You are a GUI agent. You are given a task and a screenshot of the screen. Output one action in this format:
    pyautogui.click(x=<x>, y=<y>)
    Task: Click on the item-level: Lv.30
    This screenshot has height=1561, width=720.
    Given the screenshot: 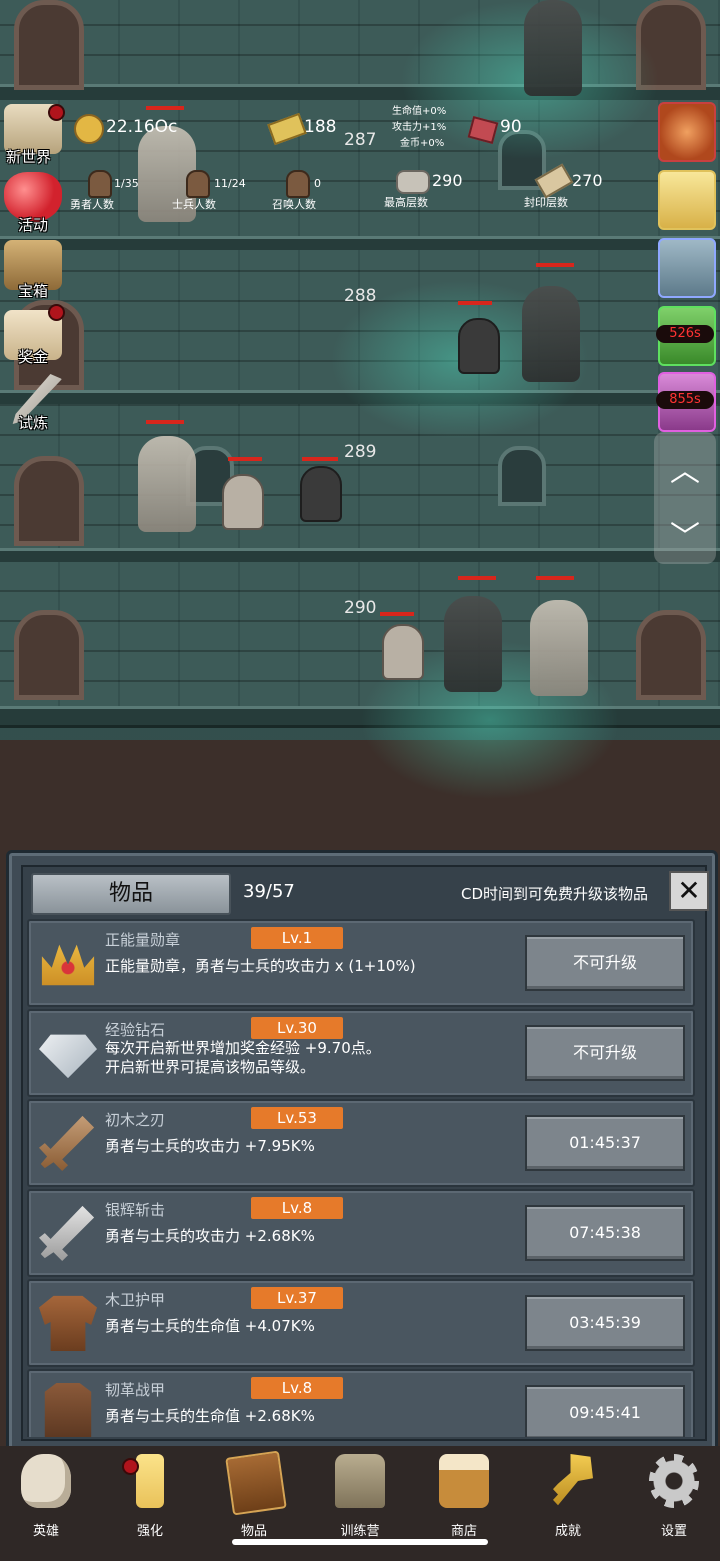 What is the action you would take?
    pyautogui.click(x=297, y=1028)
    